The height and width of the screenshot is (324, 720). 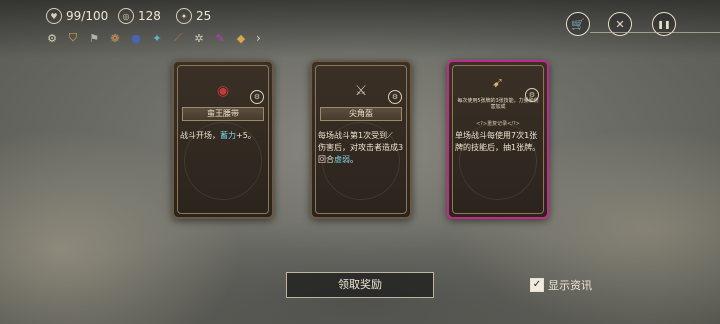 I want to click on show-info-label: 显示资讯, so click(x=570, y=285).